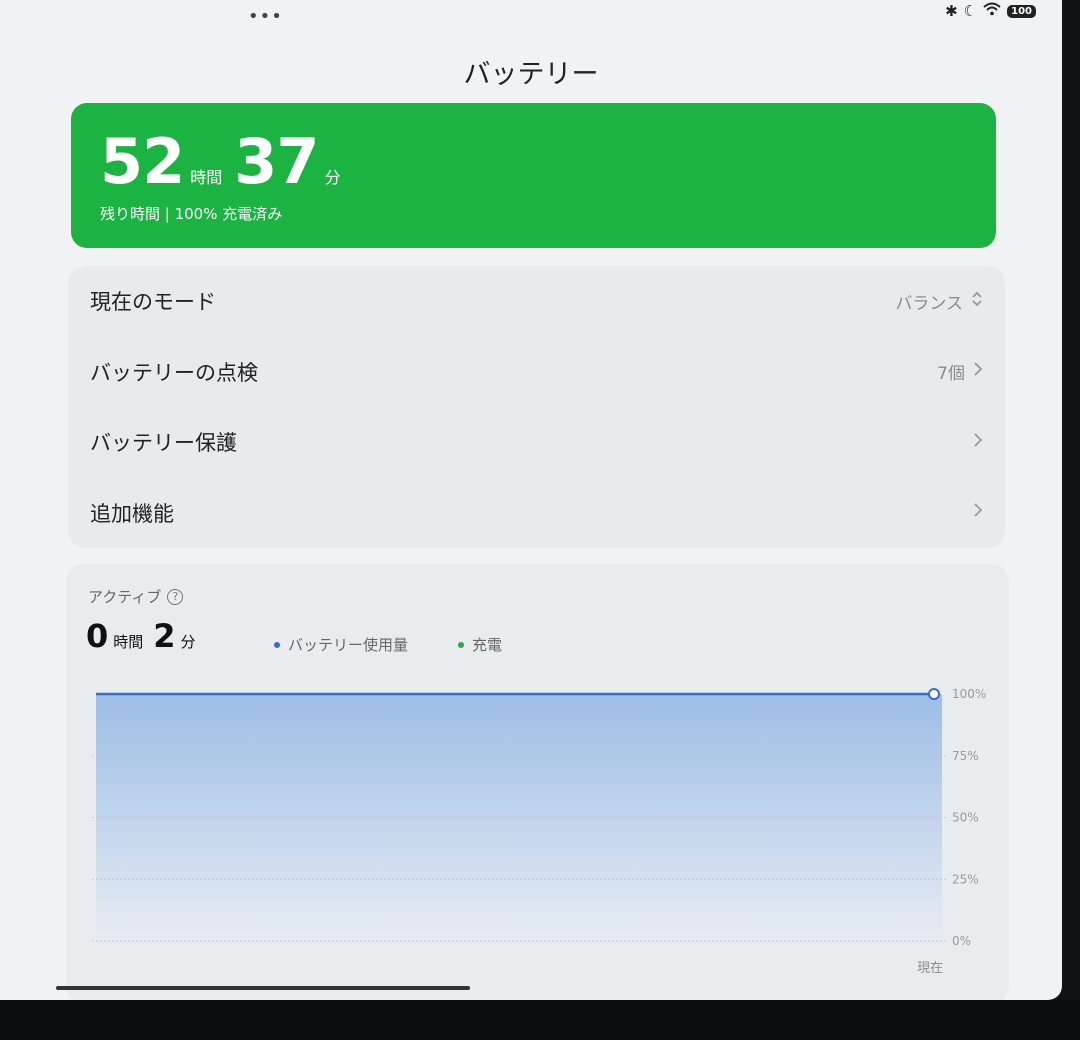 The width and height of the screenshot is (1080, 1040). Describe the element at coordinates (265, 16) in the screenshot. I see `multitask-dots: •••` at that location.